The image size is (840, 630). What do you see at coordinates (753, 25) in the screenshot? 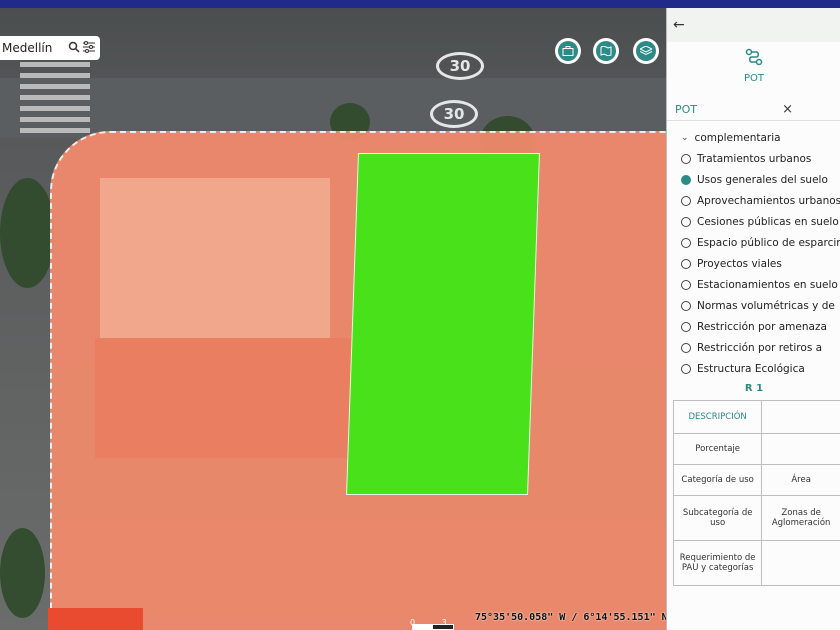
I see `panel-header: ←` at bounding box center [753, 25].